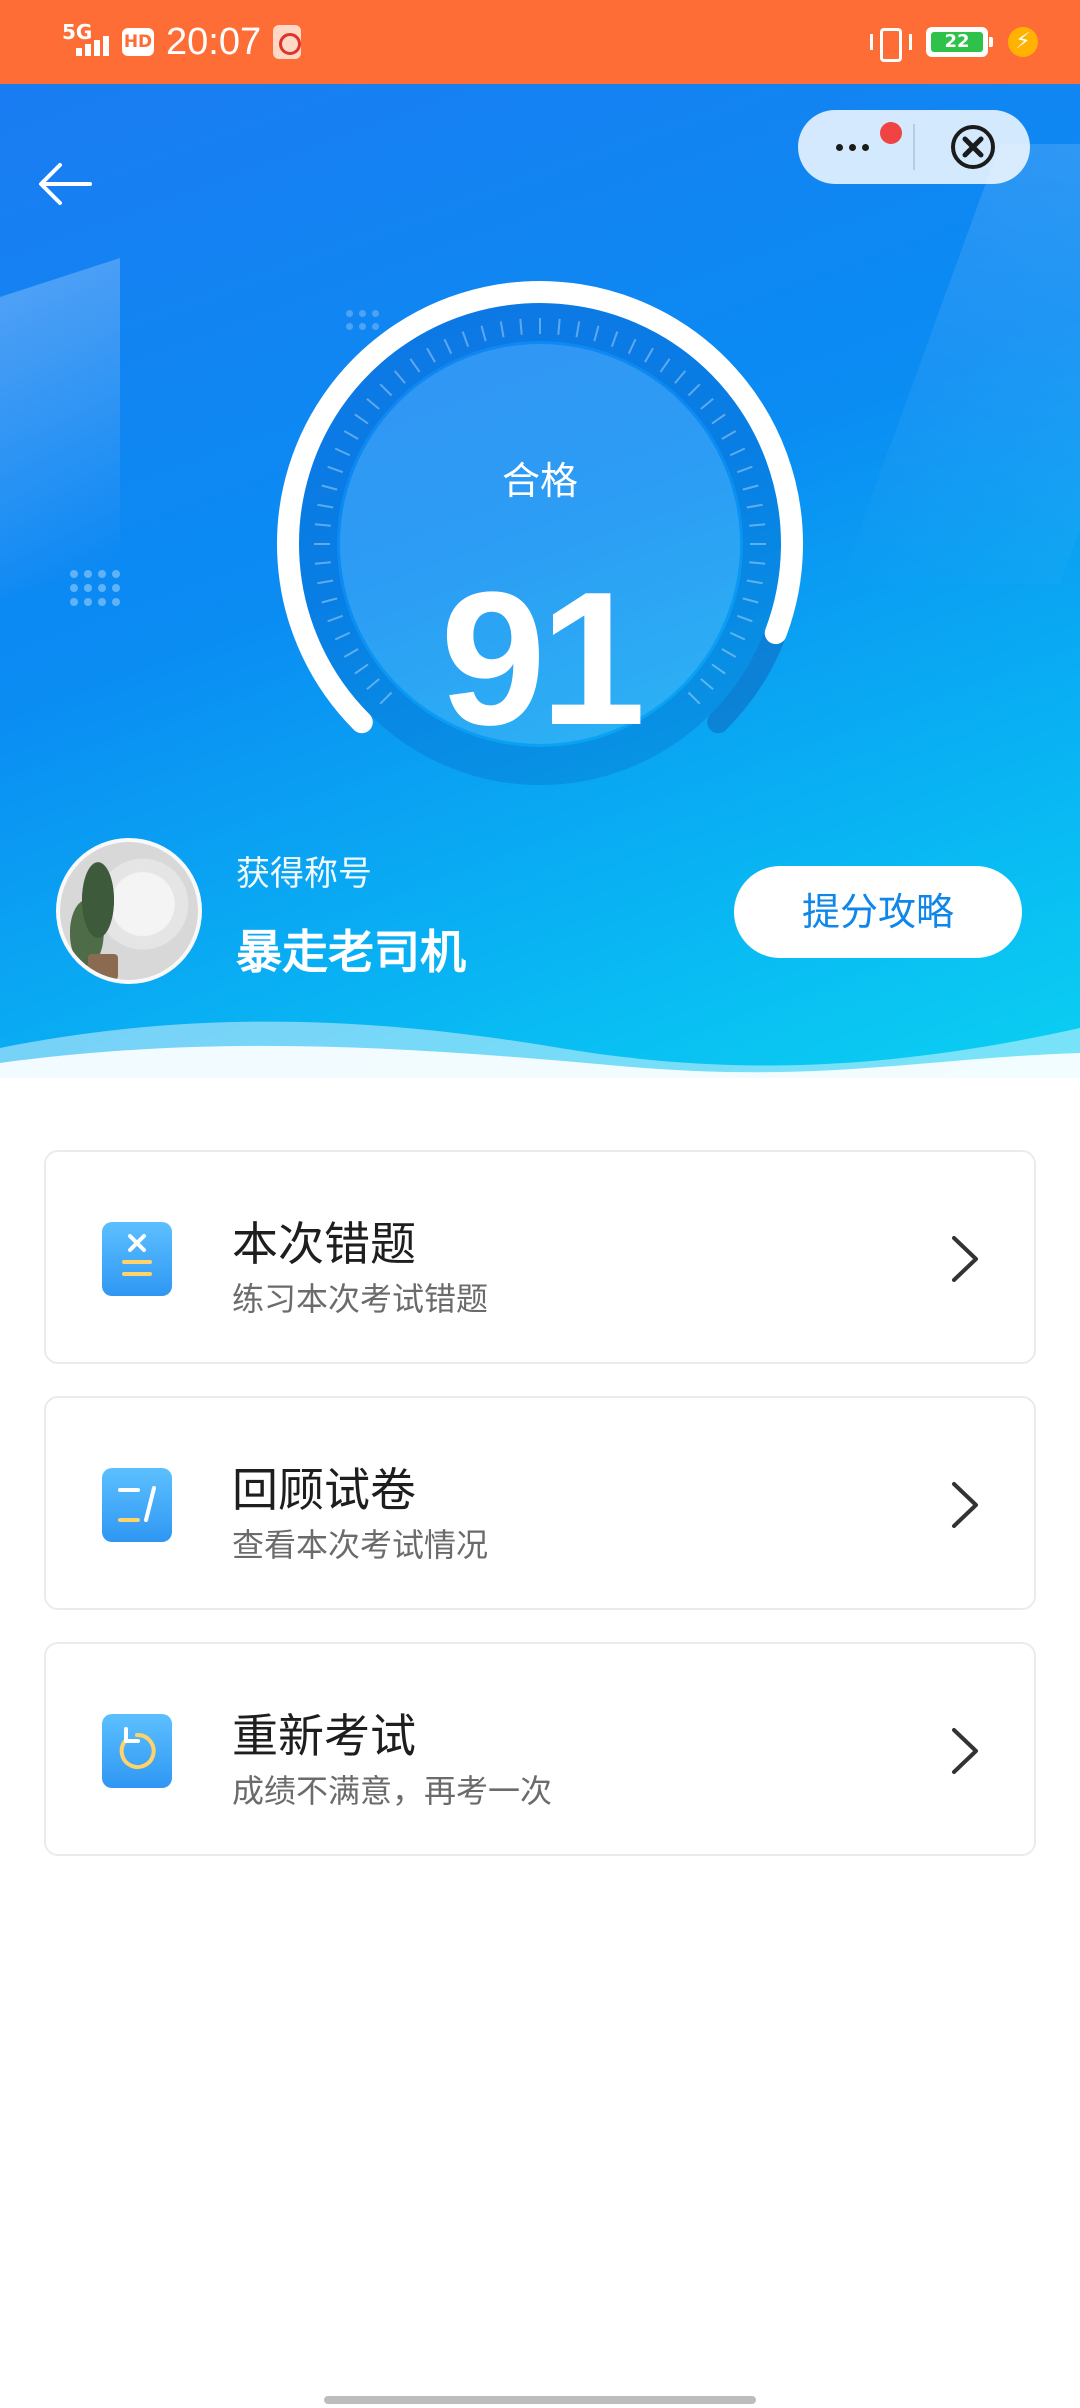 The width and height of the screenshot is (1080, 2408). I want to click on result-label: 合格, so click(539, 481).